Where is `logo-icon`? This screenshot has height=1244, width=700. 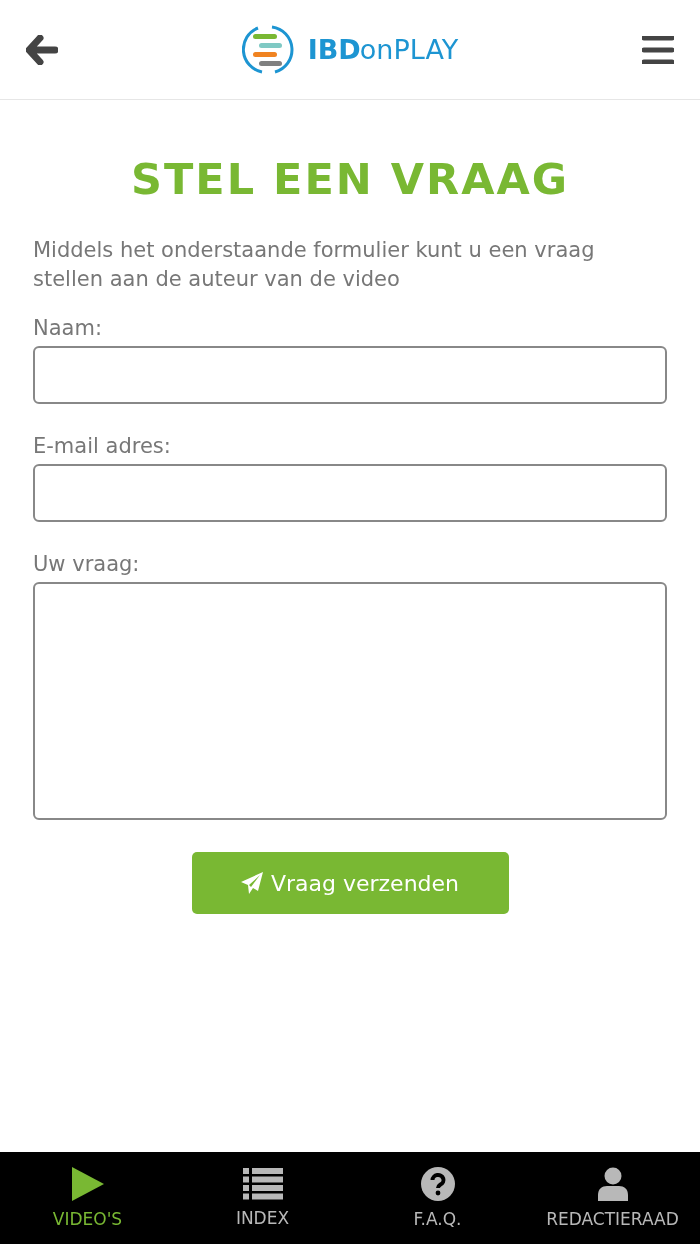 logo-icon is located at coordinates (267, 49).